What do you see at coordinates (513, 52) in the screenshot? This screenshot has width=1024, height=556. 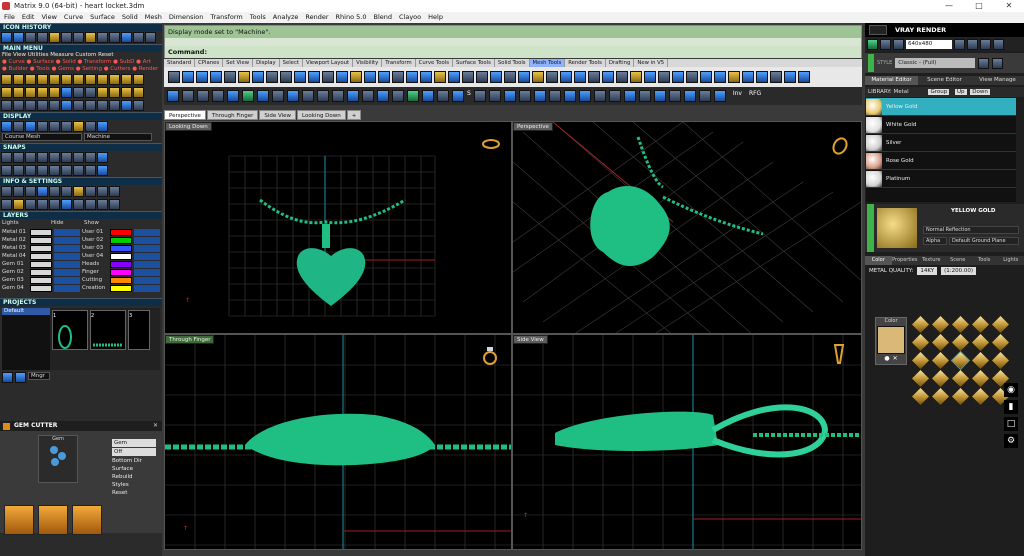 I see `command-prompt: Command:` at bounding box center [513, 52].